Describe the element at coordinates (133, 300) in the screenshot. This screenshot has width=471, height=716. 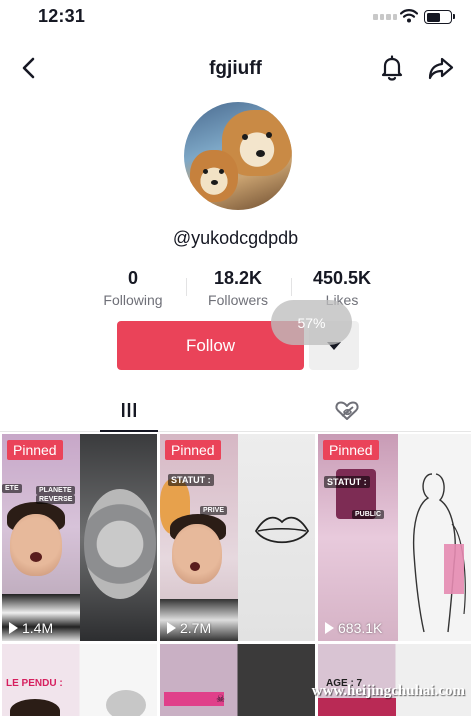
I see `stat-label: Following` at that location.